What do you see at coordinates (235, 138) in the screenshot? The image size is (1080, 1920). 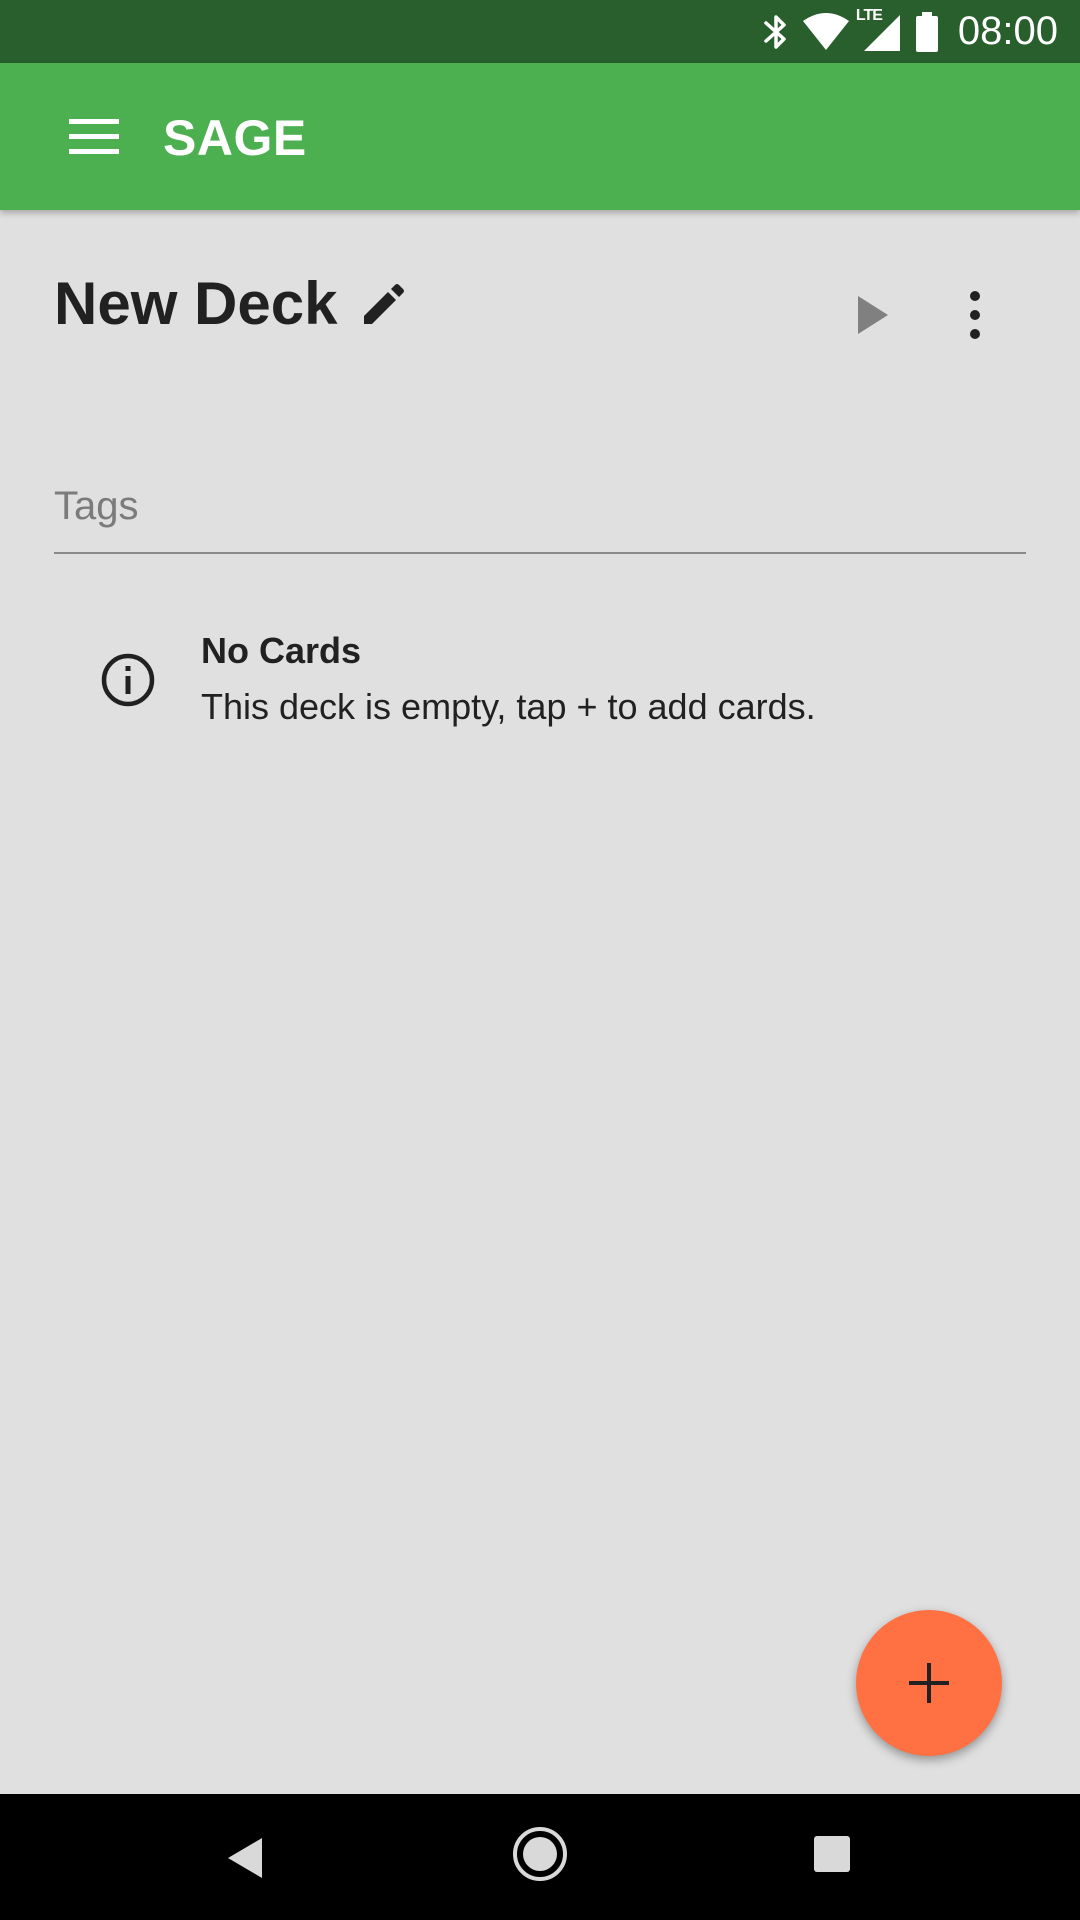 I see `app-title: SAGE` at bounding box center [235, 138].